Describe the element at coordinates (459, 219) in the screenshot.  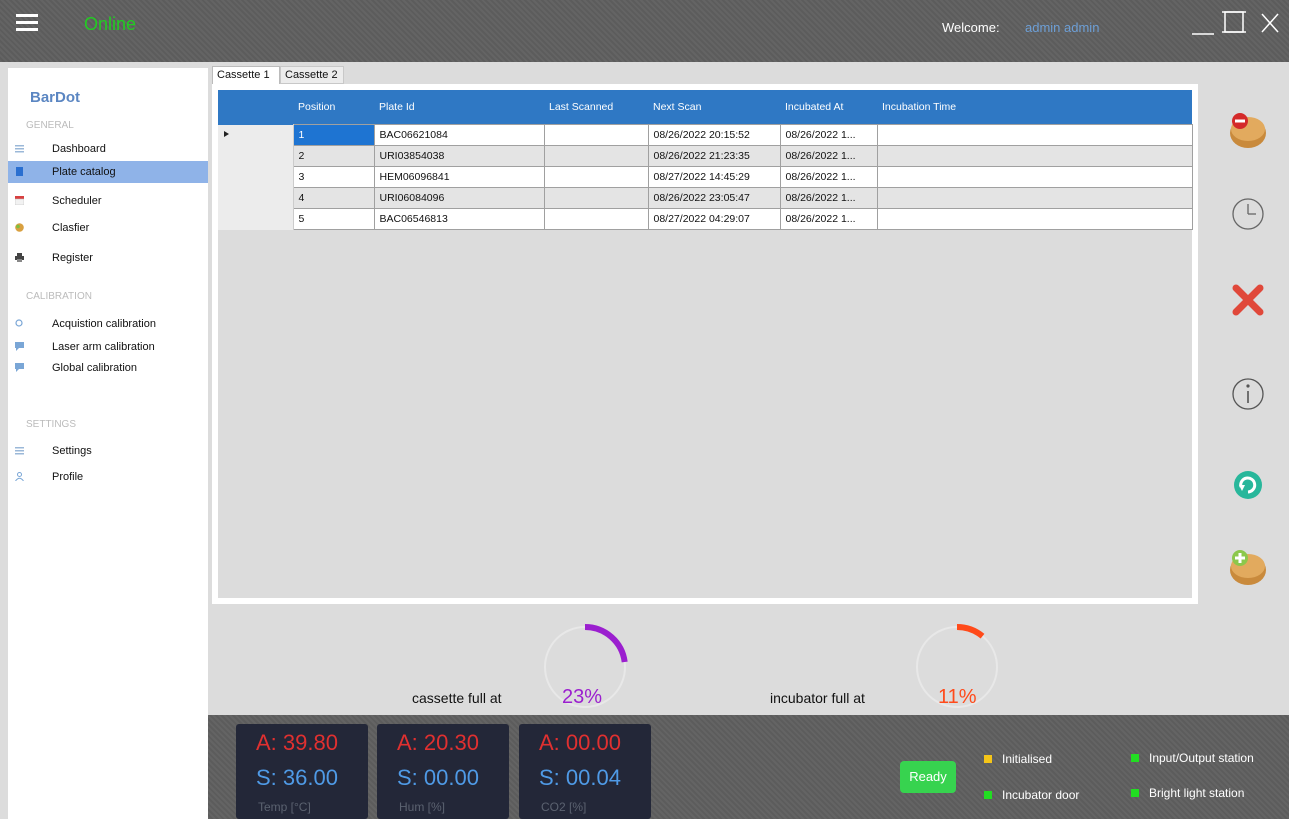
I see `table-cell: BAC06546813` at that location.